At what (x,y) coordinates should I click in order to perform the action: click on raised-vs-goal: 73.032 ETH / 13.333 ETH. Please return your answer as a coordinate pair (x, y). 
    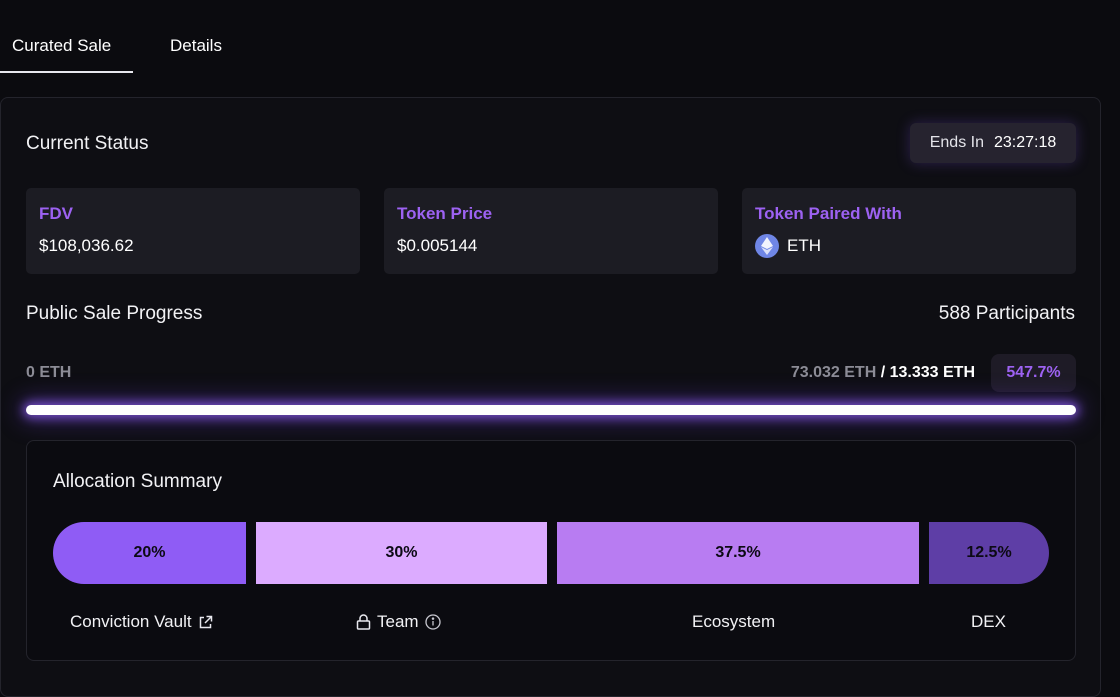
    Looking at the image, I should click on (883, 373).